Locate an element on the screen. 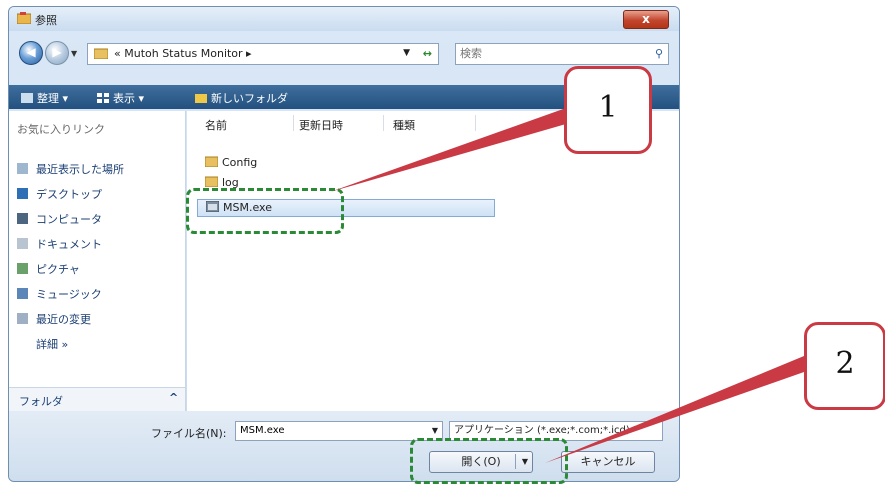  file-row-config: Config is located at coordinates (231, 163).